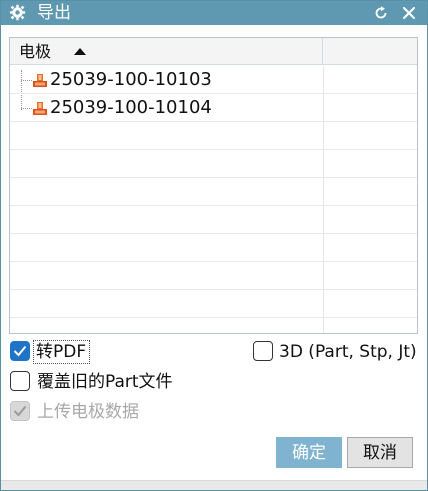 The height and width of the screenshot is (491, 428). I want to click on tree-item-label: 25039-100-10103, so click(131, 79).